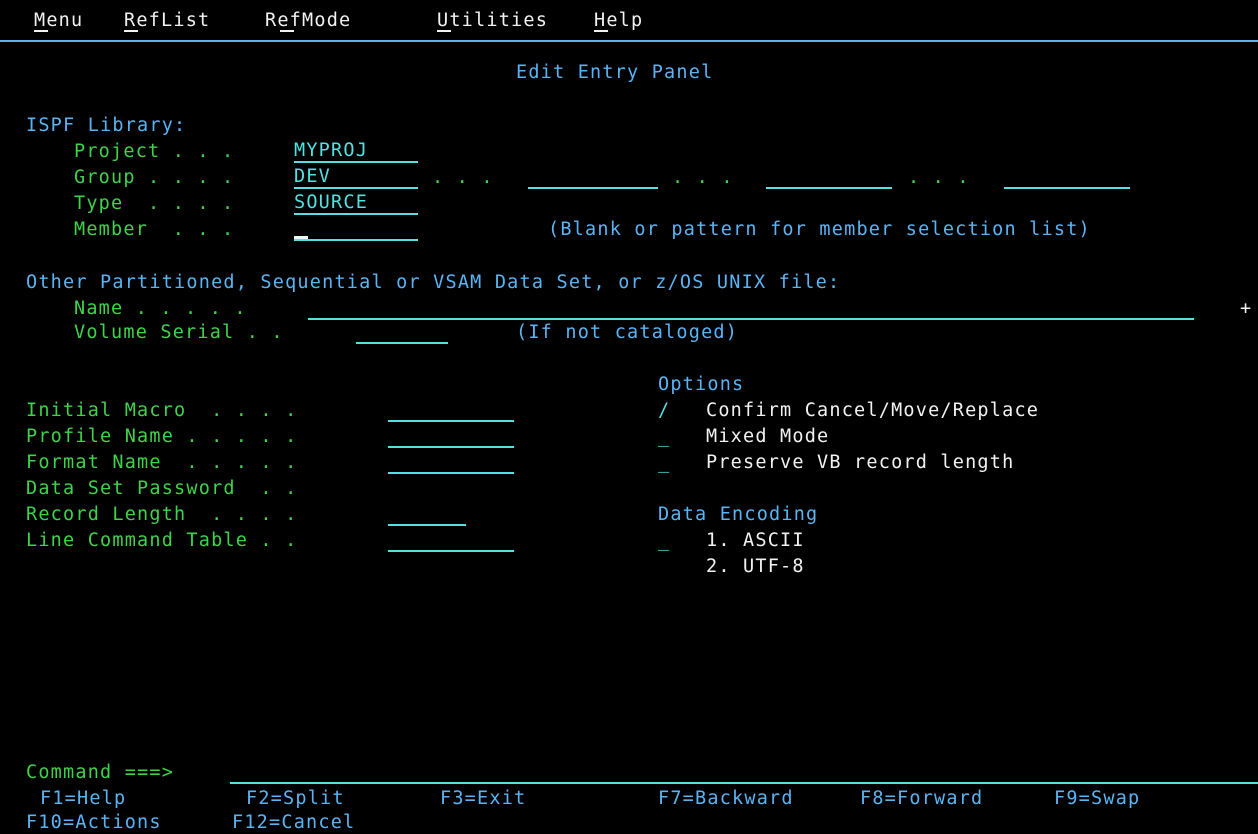 This screenshot has width=1258, height=834. I want to click on options-heading: Options, so click(701, 384).